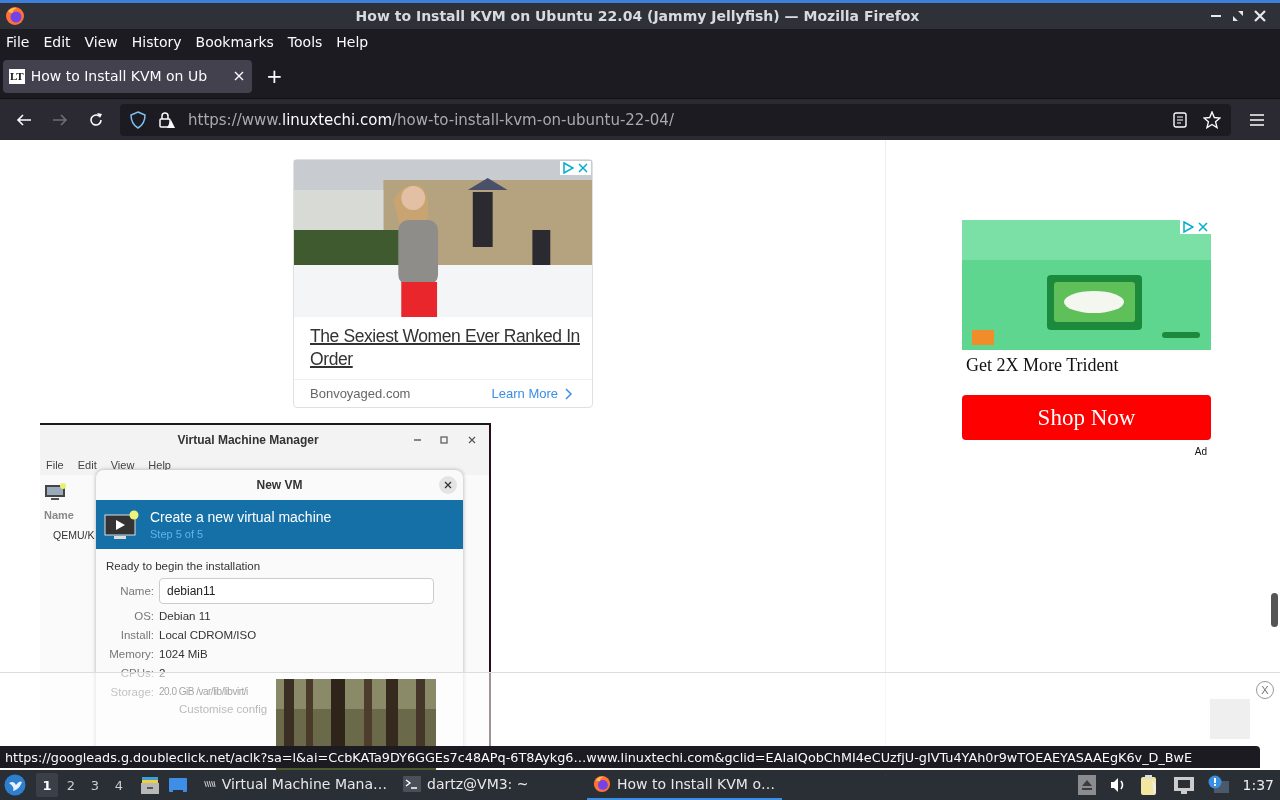 This screenshot has height=800, width=1280. What do you see at coordinates (675, 119) in the screenshot?
I see `address-bar: https://www.linuxtechi.com/how-to-install-kvm-on-ubuntu-22-04/` at bounding box center [675, 119].